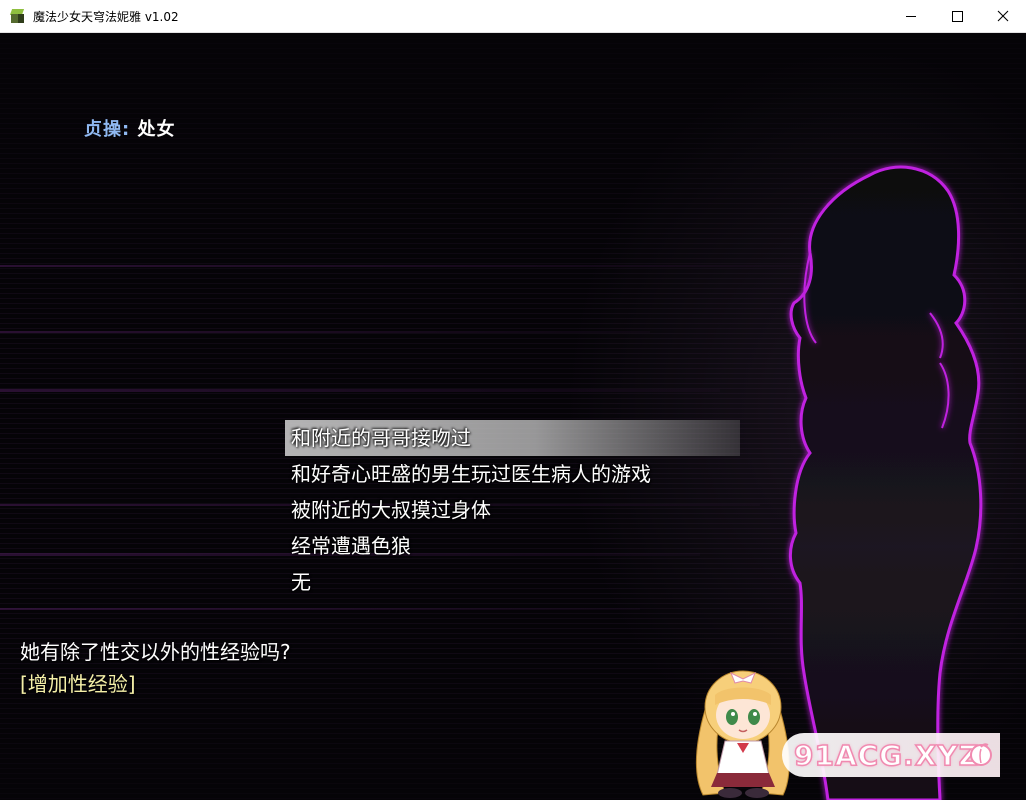 This screenshot has height=800, width=1026. I want to click on message-tag: [增加性经验], so click(78, 684).